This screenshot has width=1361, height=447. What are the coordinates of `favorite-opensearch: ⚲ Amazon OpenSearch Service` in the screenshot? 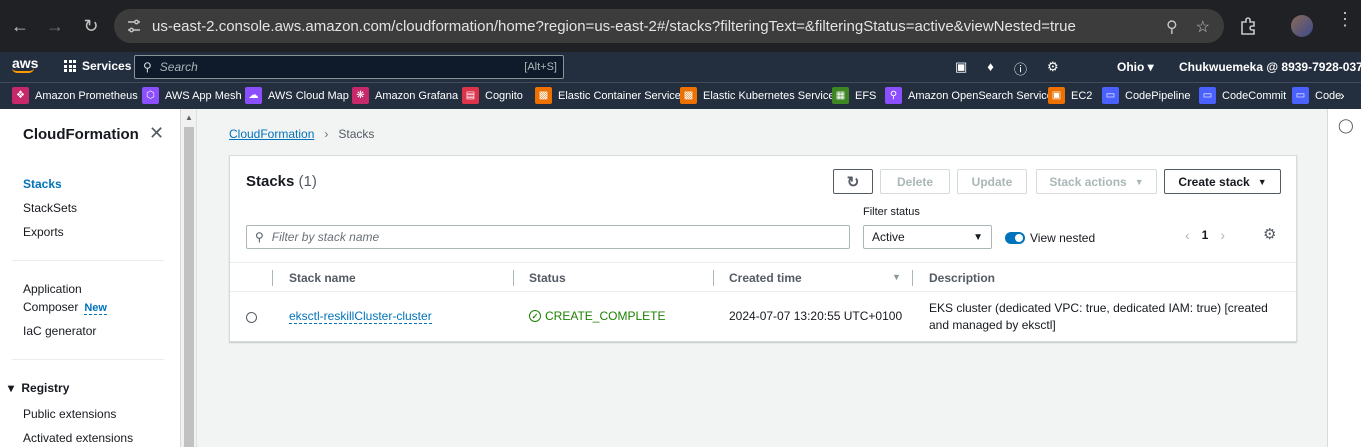 It's located at (969, 95).